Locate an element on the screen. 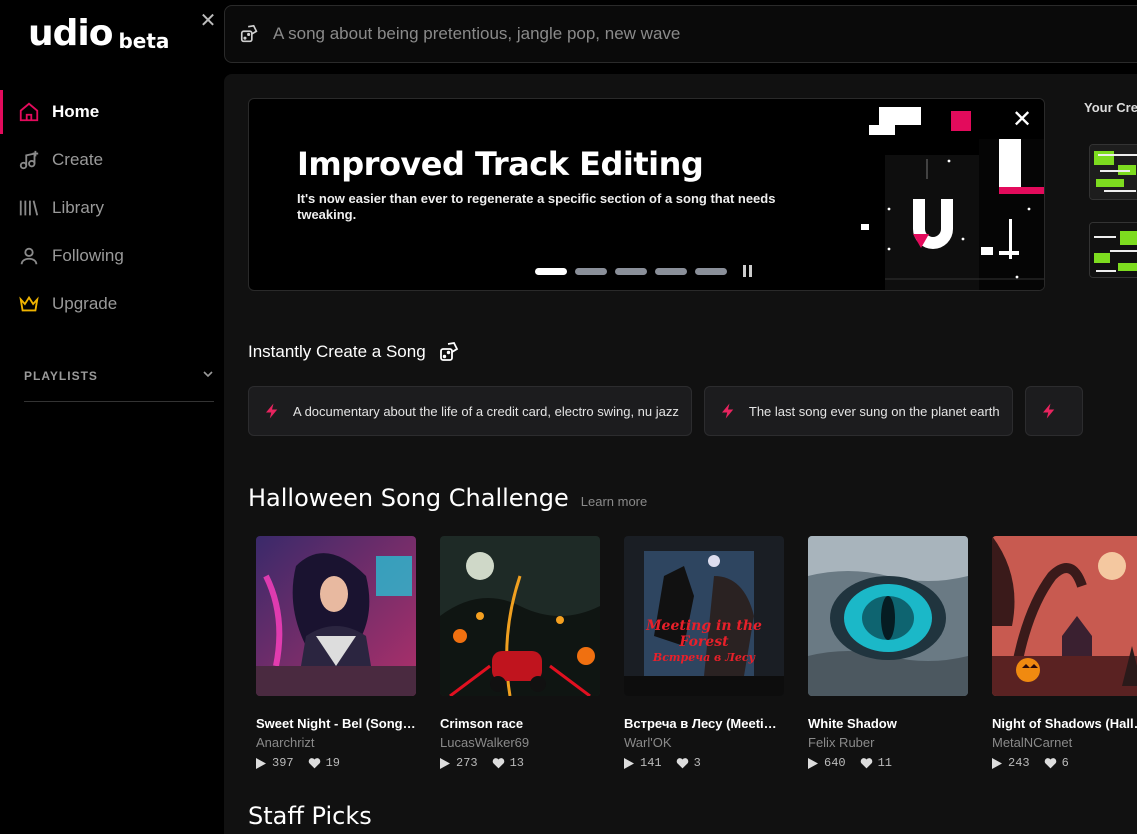 Image resolution: width=1137 pixels, height=834 pixels. song-artist: Felix Ruber is located at coordinates (888, 742).